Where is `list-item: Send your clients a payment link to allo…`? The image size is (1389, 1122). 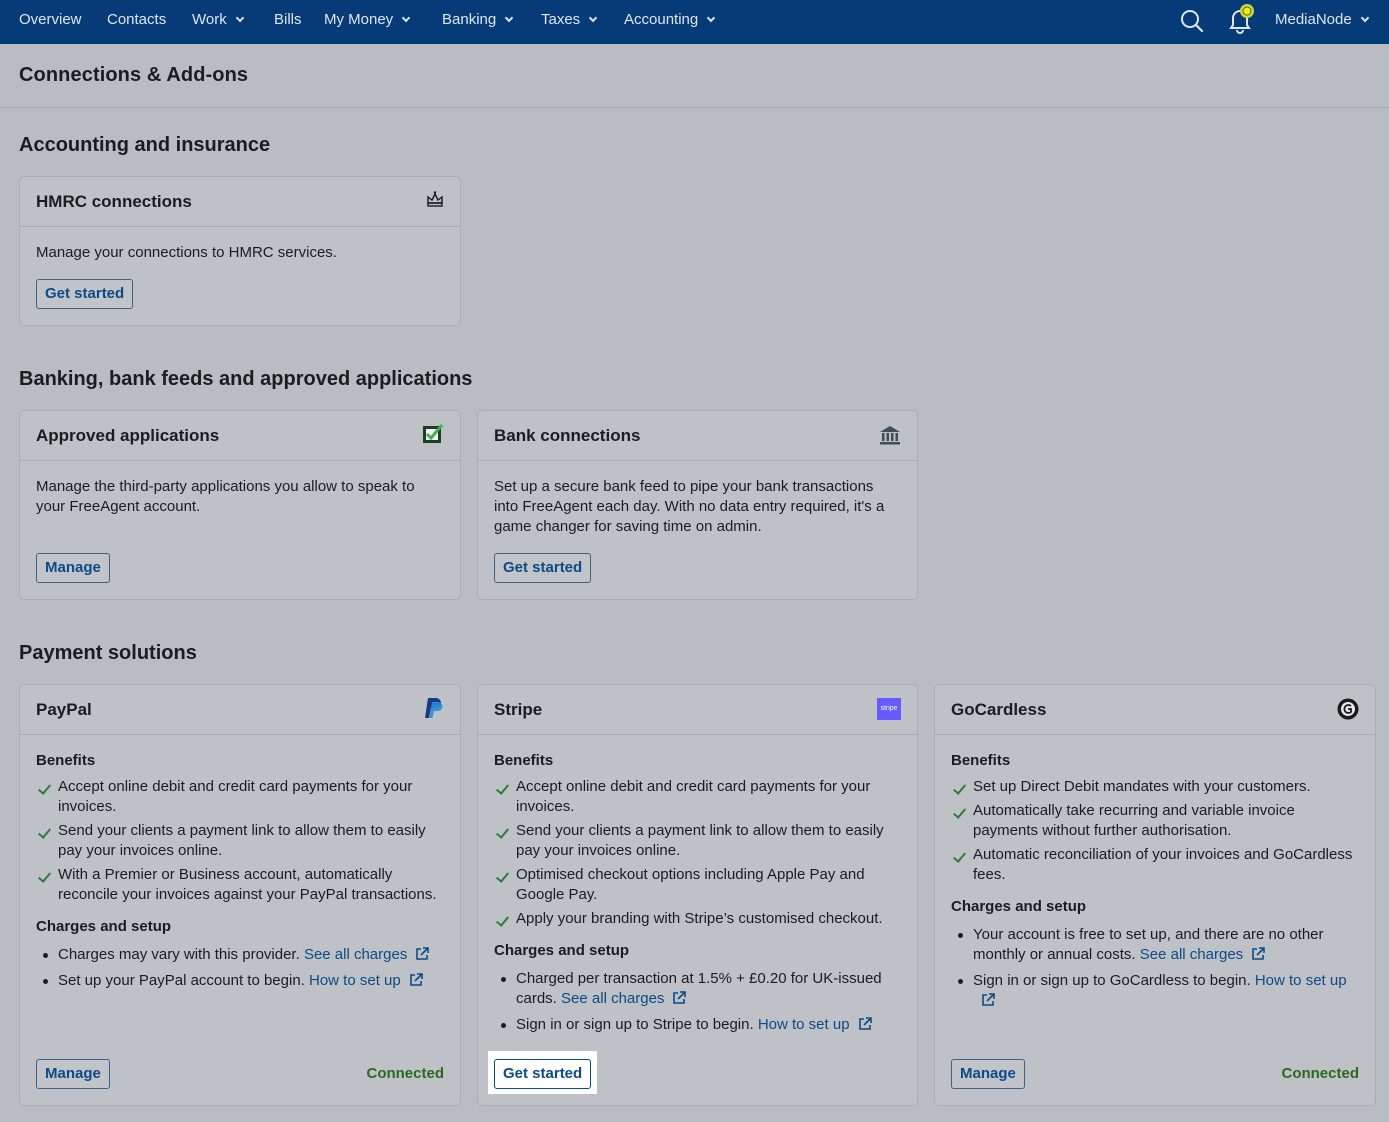 list-item: Send your clients a payment link to allo… is located at coordinates (697, 841).